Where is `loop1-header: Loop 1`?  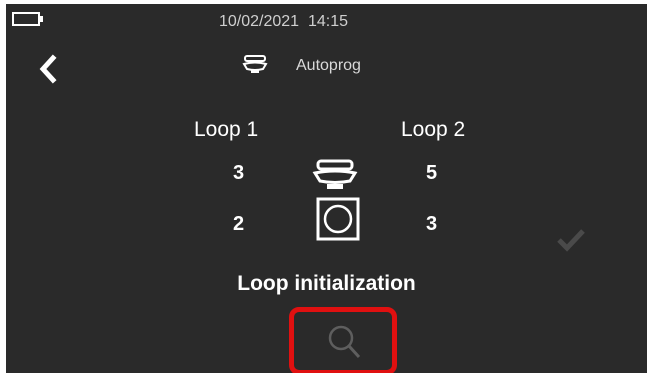 loop1-header: Loop 1 is located at coordinates (226, 129).